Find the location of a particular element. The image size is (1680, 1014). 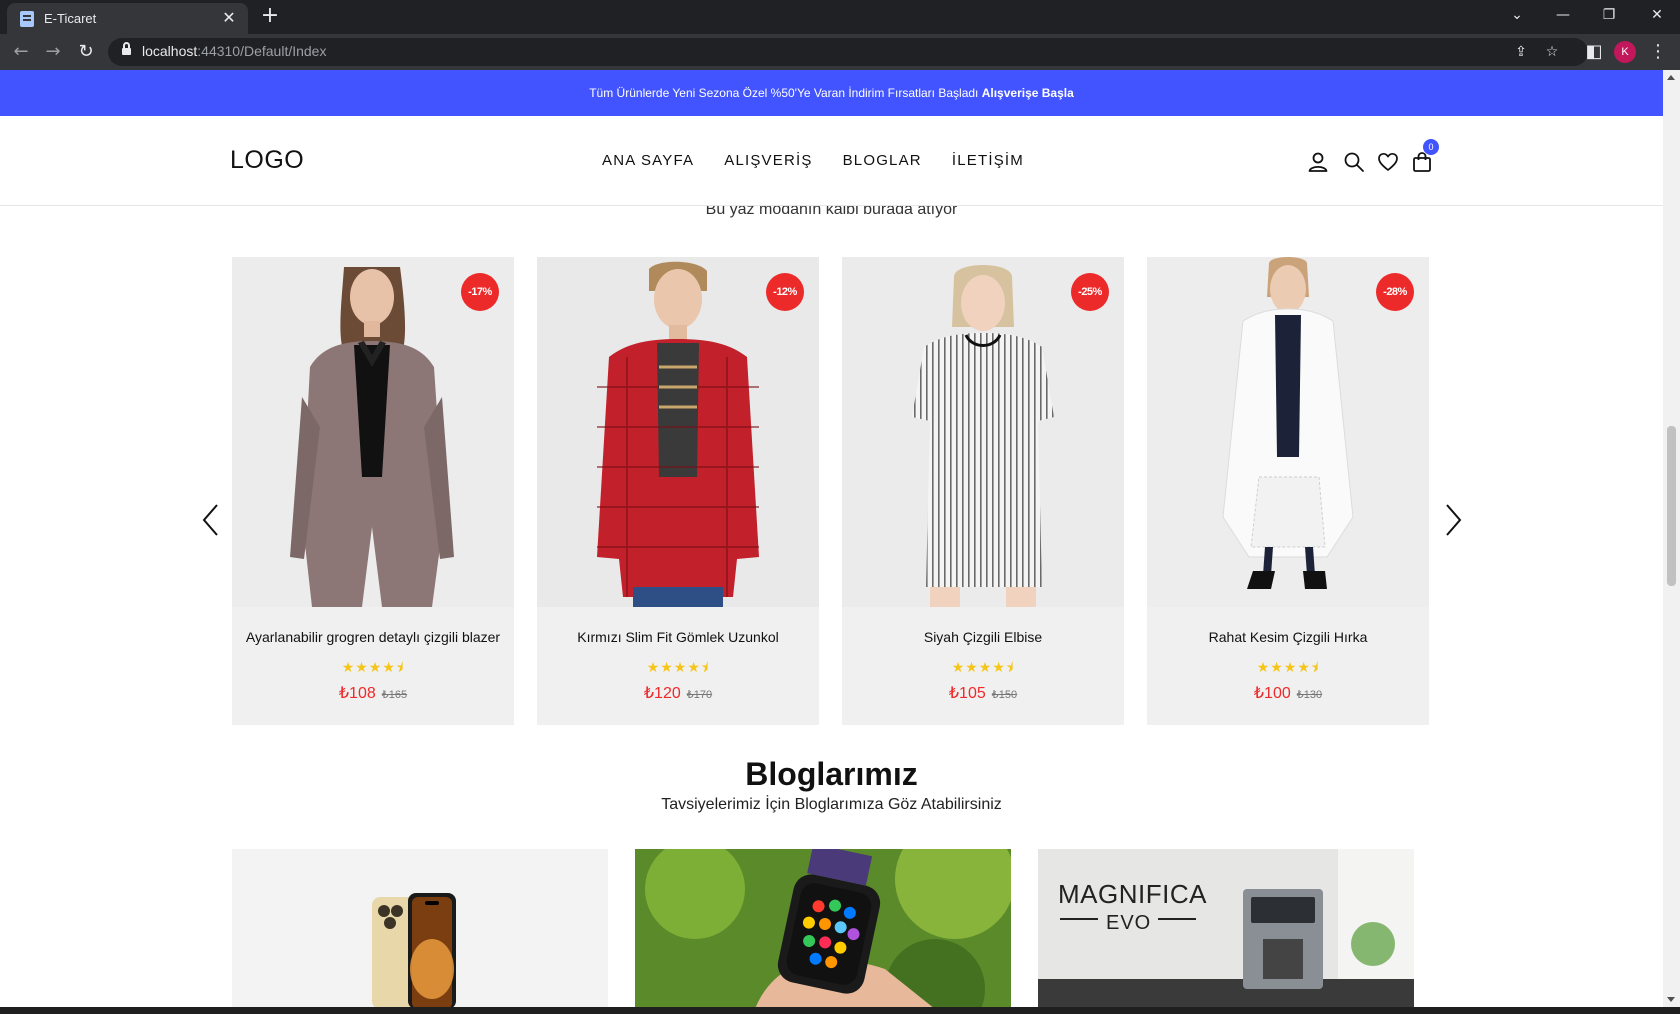

scroll-down-arrow-icon is located at coordinates (1671, 999).